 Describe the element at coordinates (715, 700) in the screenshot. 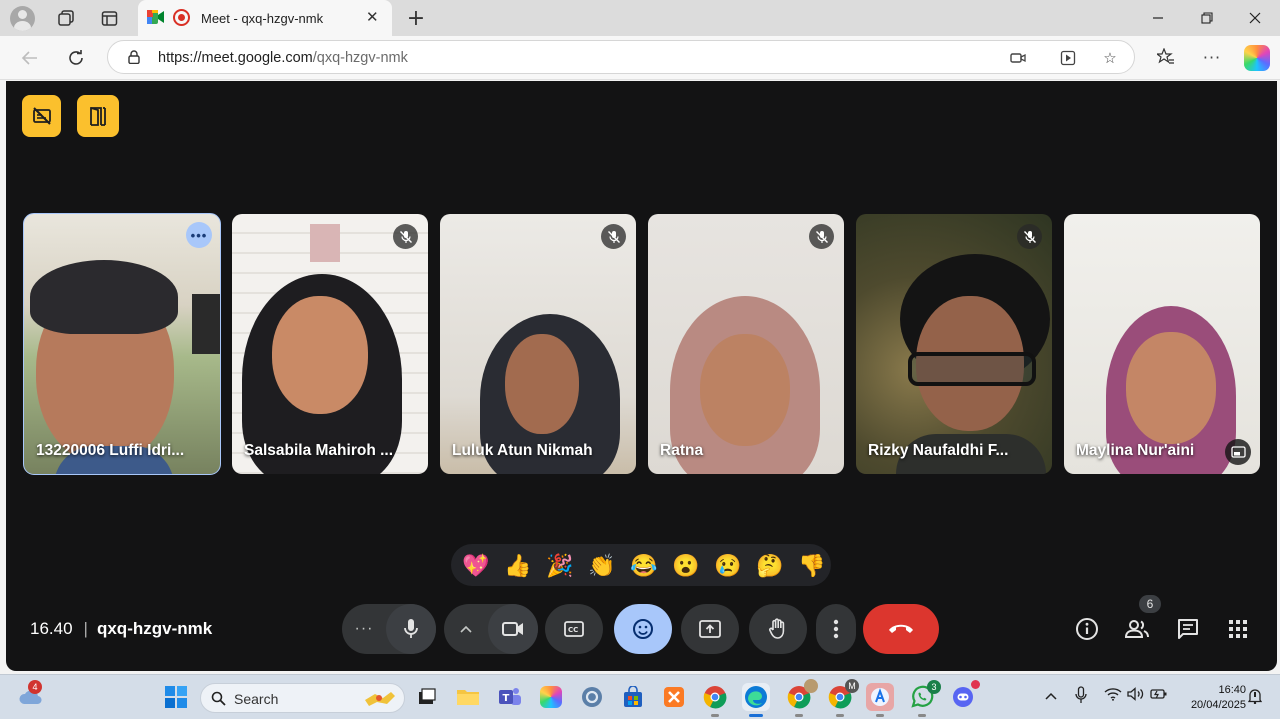

I see `chrome-icon` at that location.